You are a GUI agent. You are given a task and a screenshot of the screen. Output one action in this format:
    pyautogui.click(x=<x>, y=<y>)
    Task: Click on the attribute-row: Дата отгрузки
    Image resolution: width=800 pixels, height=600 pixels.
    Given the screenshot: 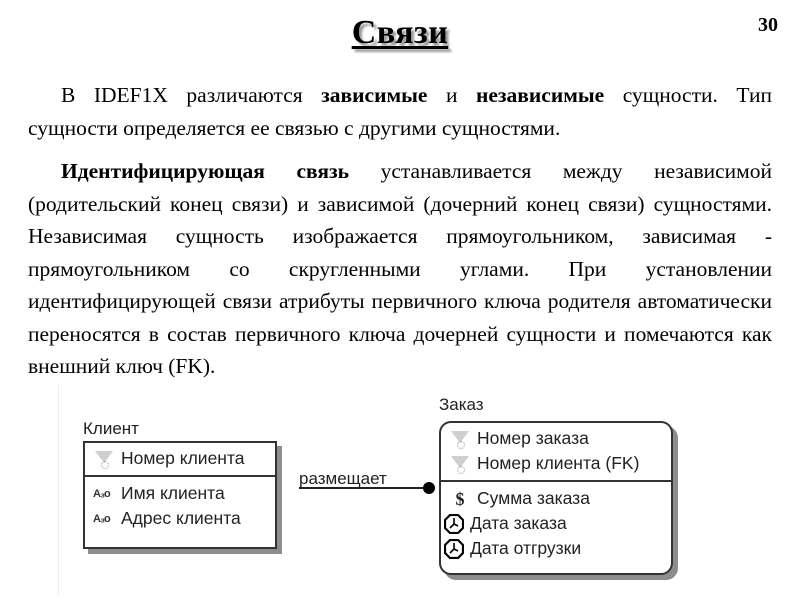 What is the action you would take?
    pyautogui.click(x=556, y=548)
    